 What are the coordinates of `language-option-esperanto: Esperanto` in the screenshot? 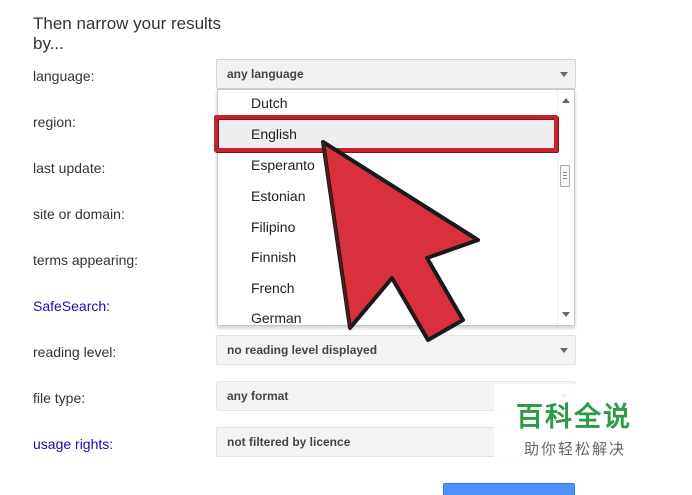 It's located at (283, 165).